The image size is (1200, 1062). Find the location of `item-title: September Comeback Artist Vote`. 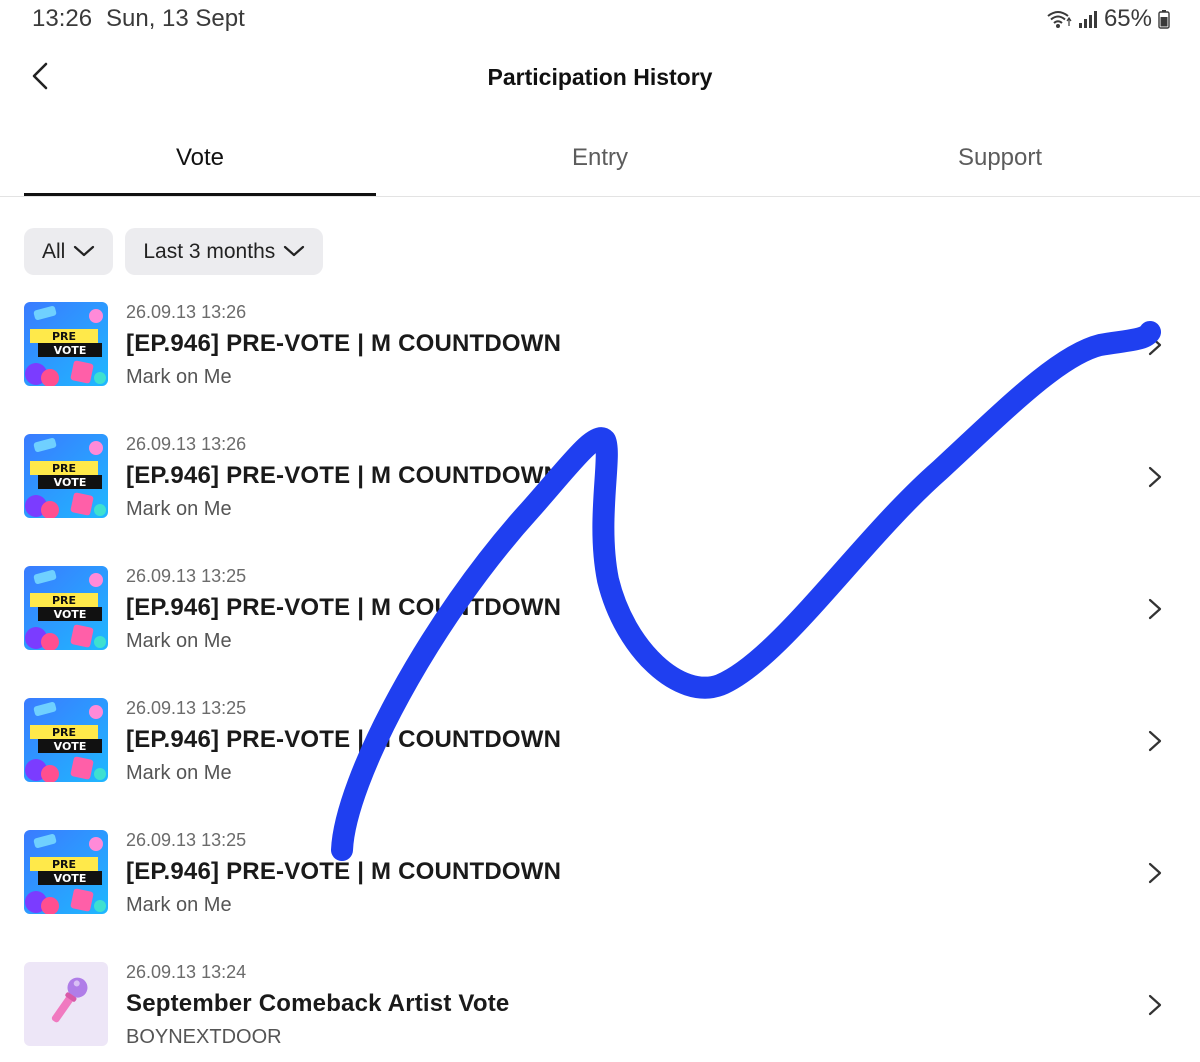

item-title: September Comeback Artist Vote is located at coordinates (318, 1003).